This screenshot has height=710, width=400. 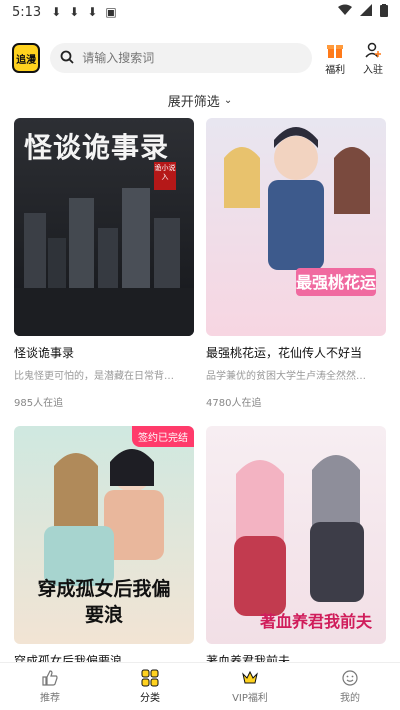 I want to click on cover-seal: 诡小说入, so click(x=165, y=176).